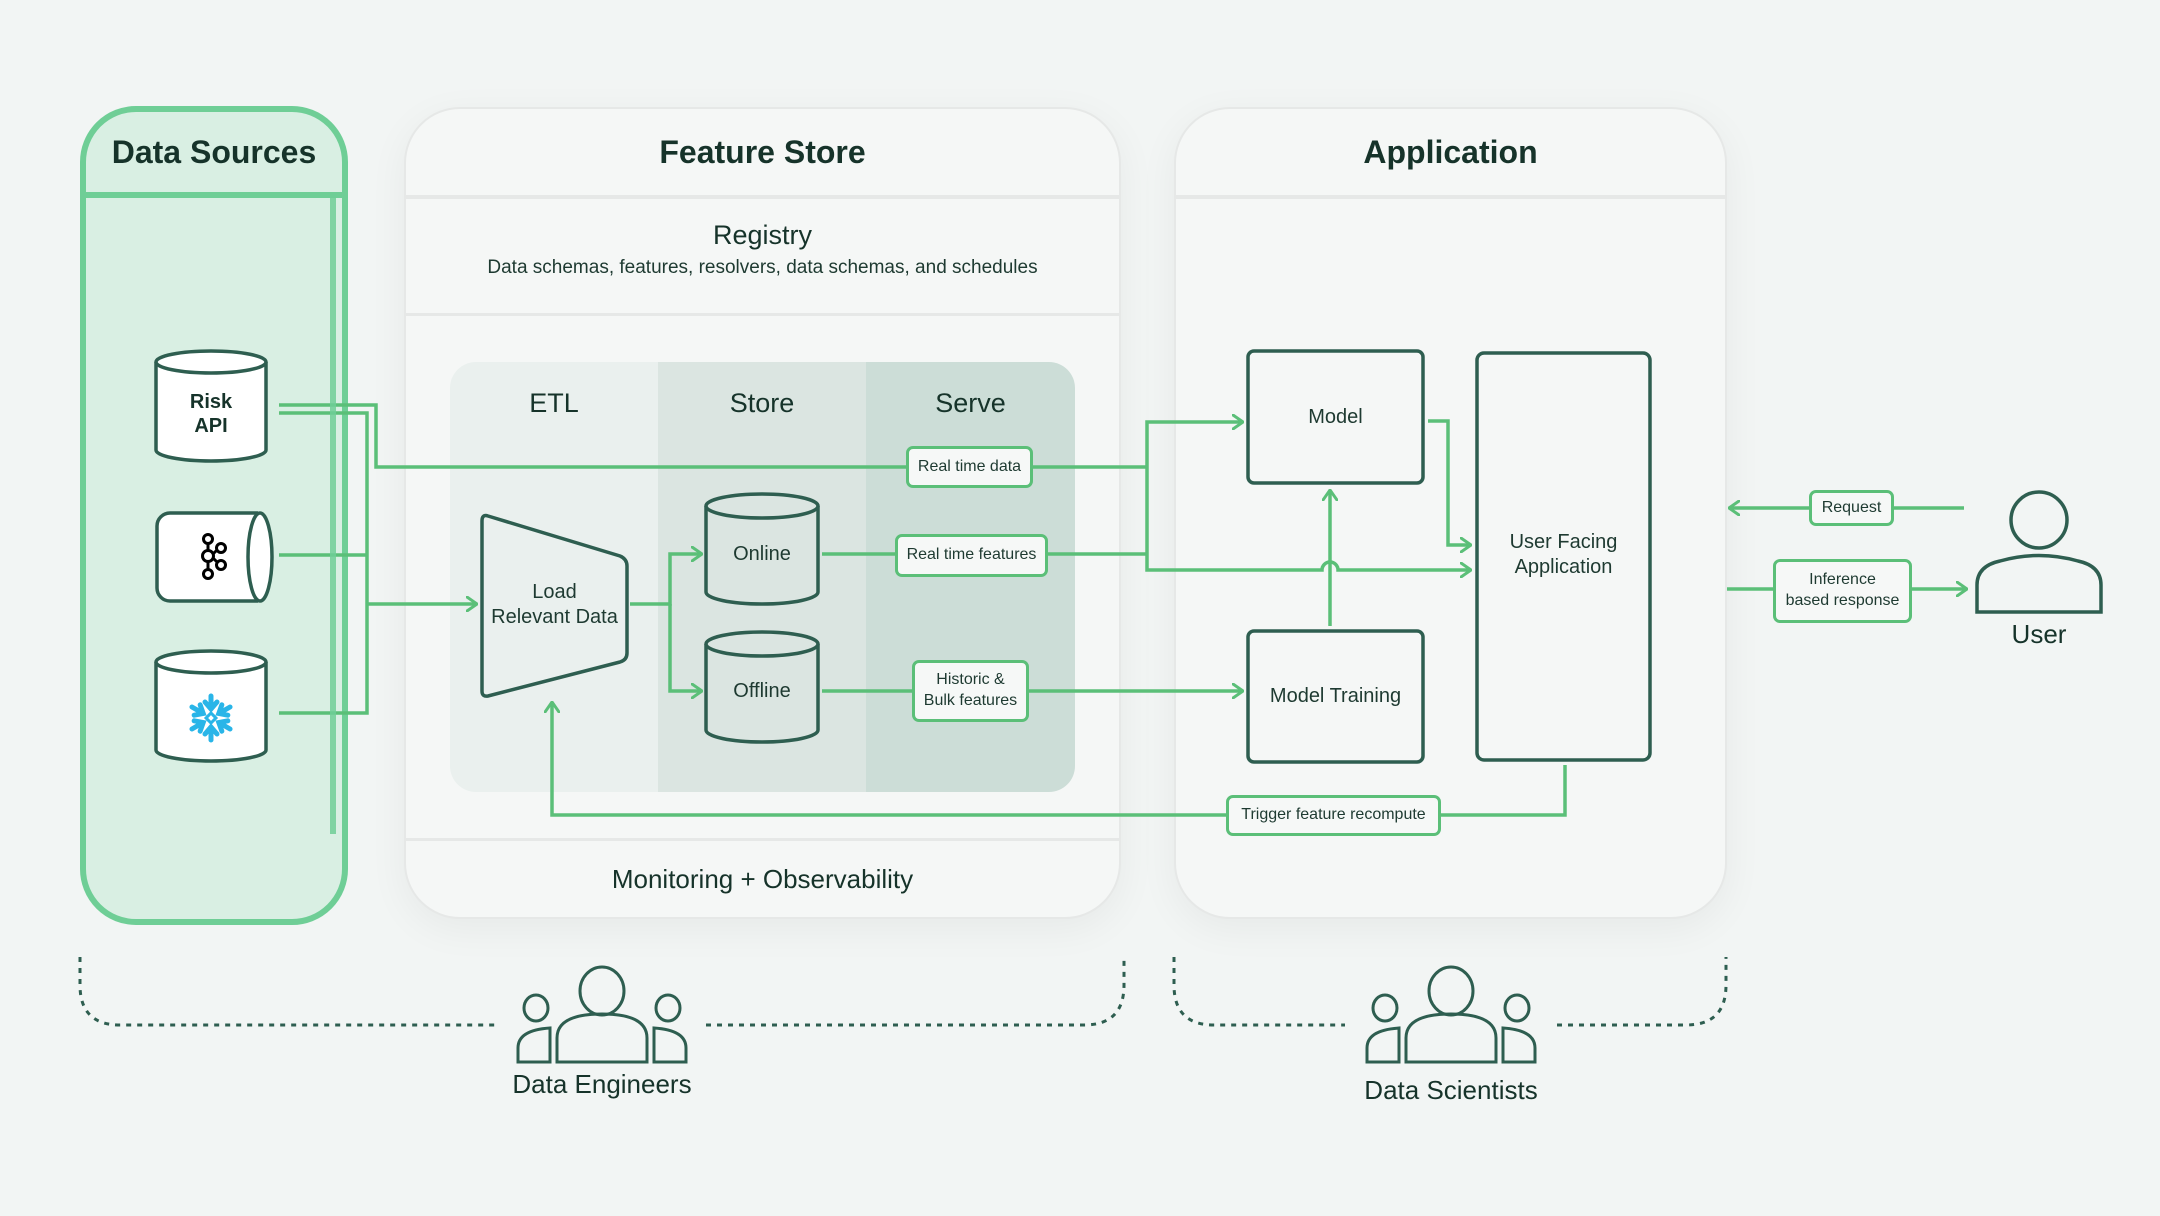 This screenshot has height=1216, width=2160. What do you see at coordinates (971, 555) in the screenshot?
I see `real-time-features-label: Real time features` at bounding box center [971, 555].